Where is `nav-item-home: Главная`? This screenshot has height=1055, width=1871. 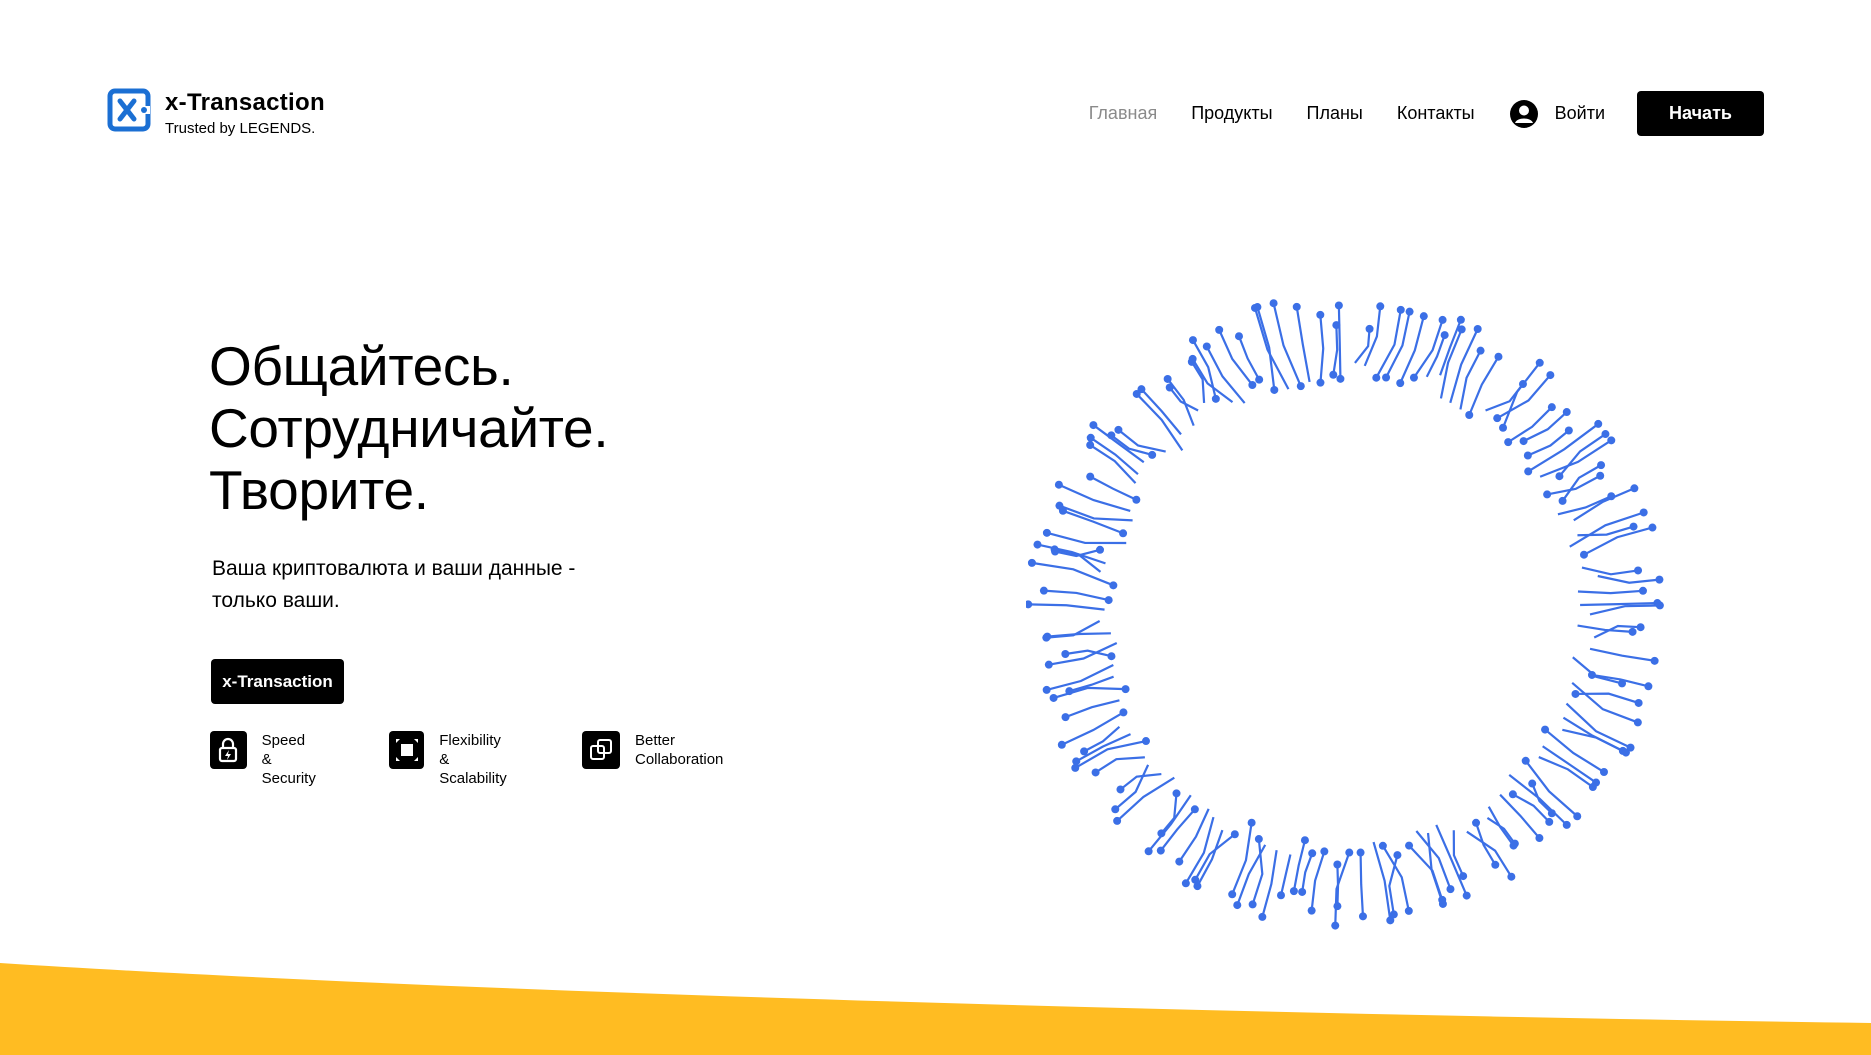 nav-item-home: Главная is located at coordinates (1123, 113).